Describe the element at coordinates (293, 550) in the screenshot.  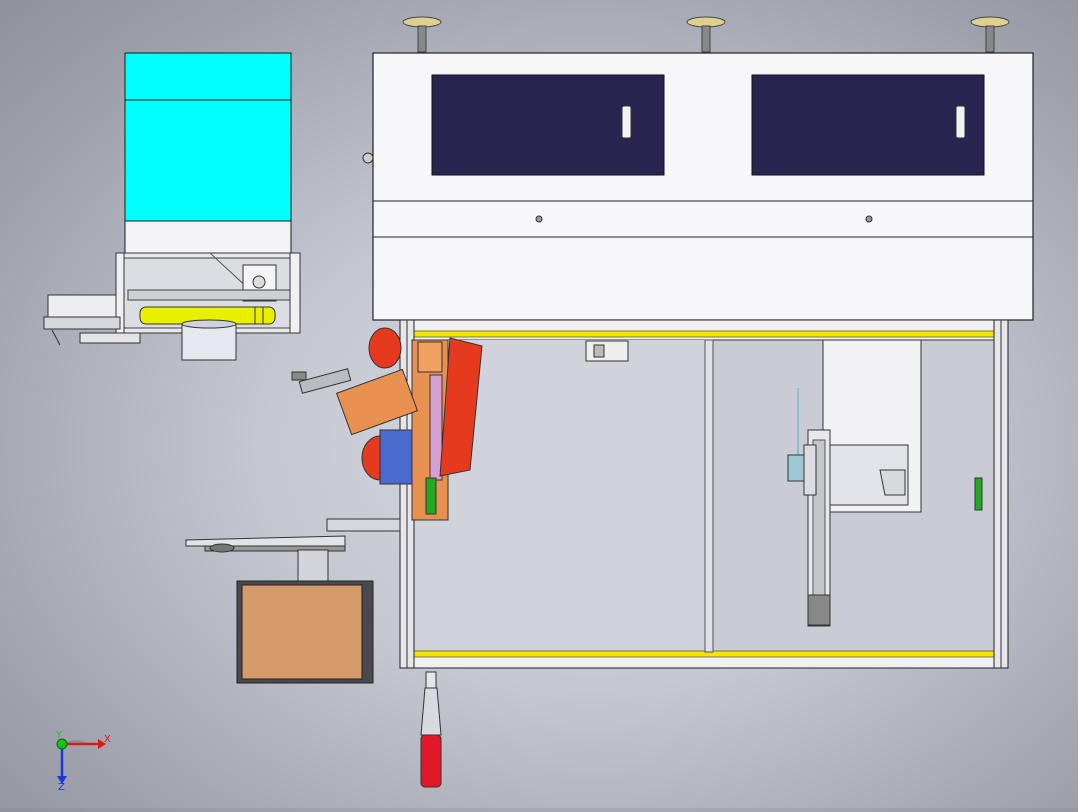
I see `transfer-plate` at that location.